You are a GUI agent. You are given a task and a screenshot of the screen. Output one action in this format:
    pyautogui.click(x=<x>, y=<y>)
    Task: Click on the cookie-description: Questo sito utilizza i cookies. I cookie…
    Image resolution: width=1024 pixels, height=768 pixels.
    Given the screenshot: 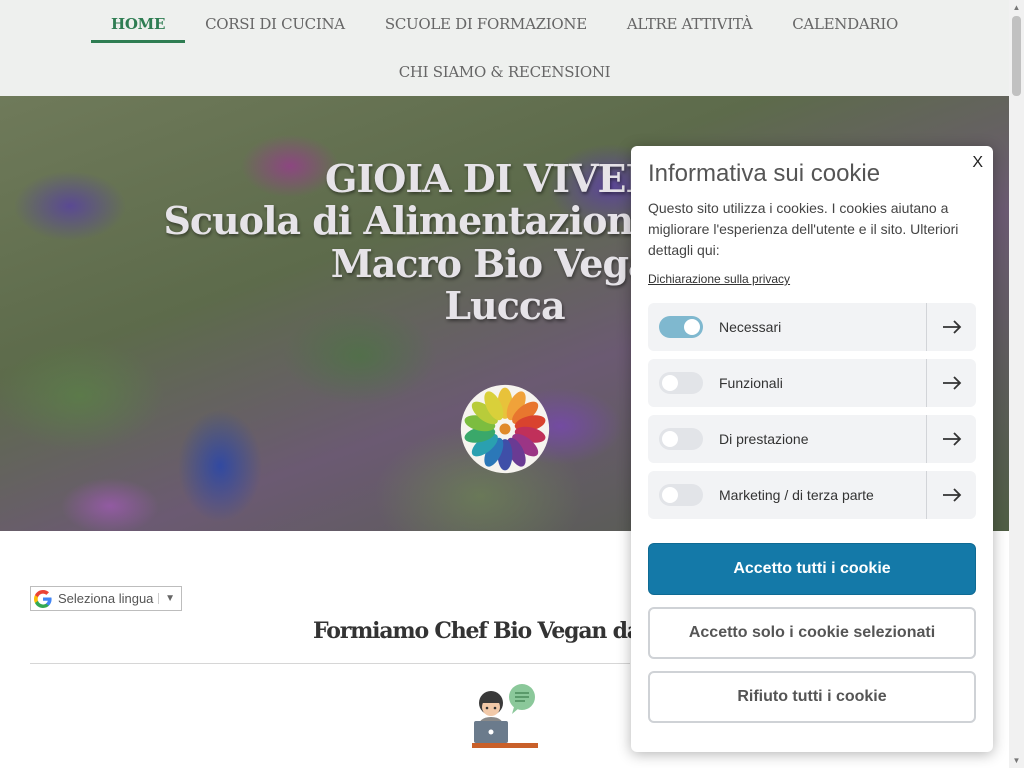 What is the action you would take?
    pyautogui.click(x=803, y=229)
    